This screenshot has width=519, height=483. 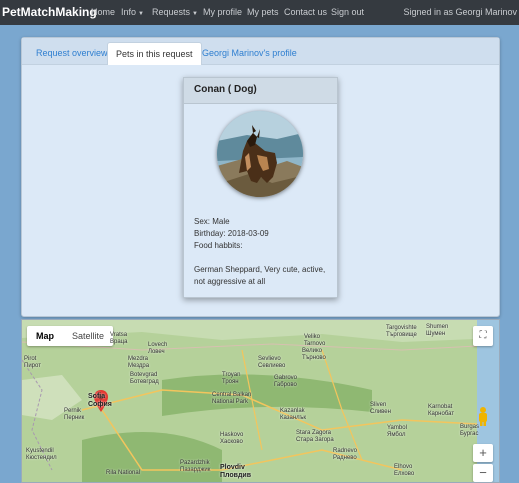 I want to click on place-label: Велико Търново, so click(x=314, y=354).